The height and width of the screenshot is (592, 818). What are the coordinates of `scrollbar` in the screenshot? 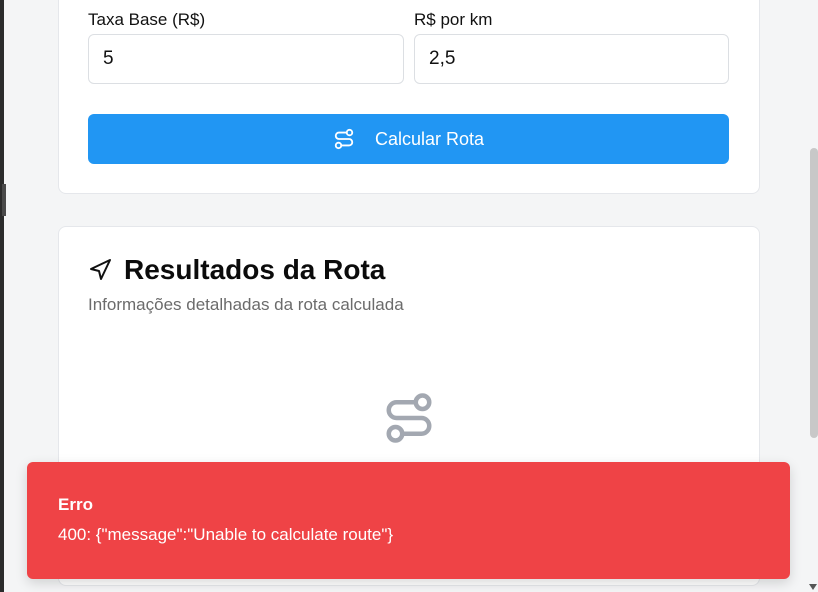 It's located at (813, 296).